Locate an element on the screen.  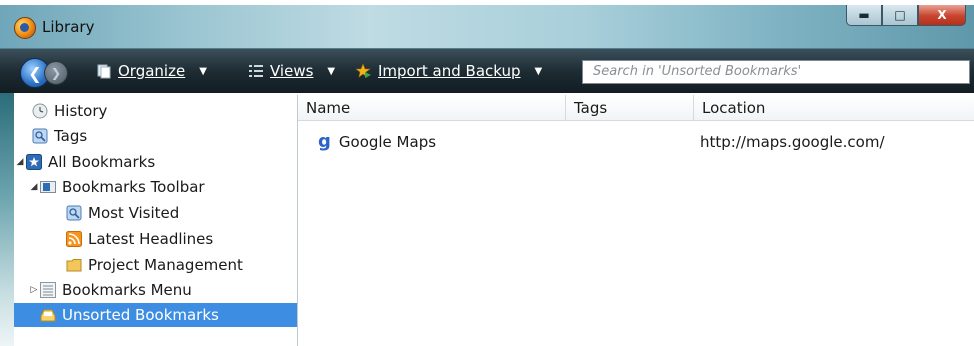
minimize-button: ▬ is located at coordinates (864, 15).